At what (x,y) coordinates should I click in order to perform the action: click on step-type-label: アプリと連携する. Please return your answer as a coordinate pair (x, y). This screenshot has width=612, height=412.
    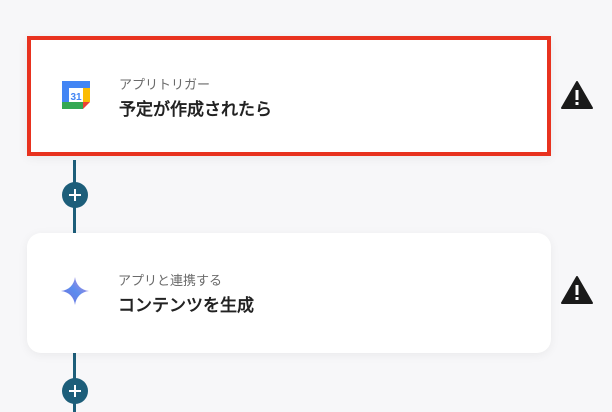
    Looking at the image, I should click on (170, 281).